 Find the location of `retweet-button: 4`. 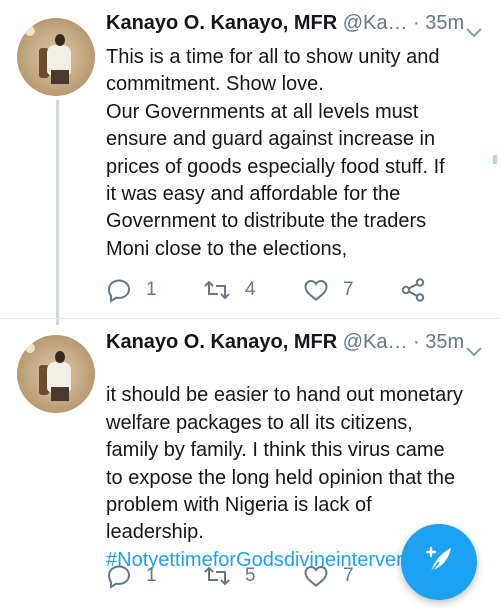

retweet-button: 4 is located at coordinates (229, 290).